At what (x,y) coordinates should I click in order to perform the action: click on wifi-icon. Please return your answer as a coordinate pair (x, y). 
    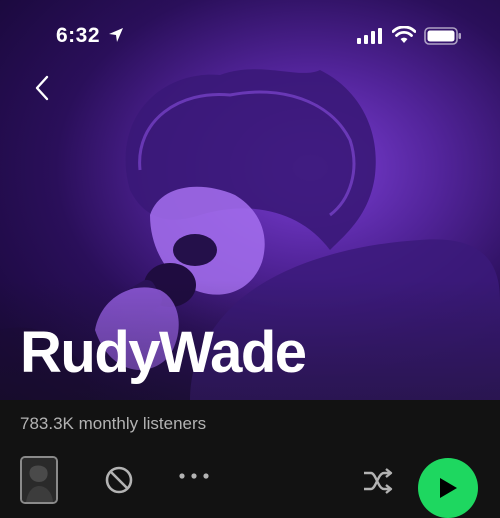
    Looking at the image, I should click on (404, 34).